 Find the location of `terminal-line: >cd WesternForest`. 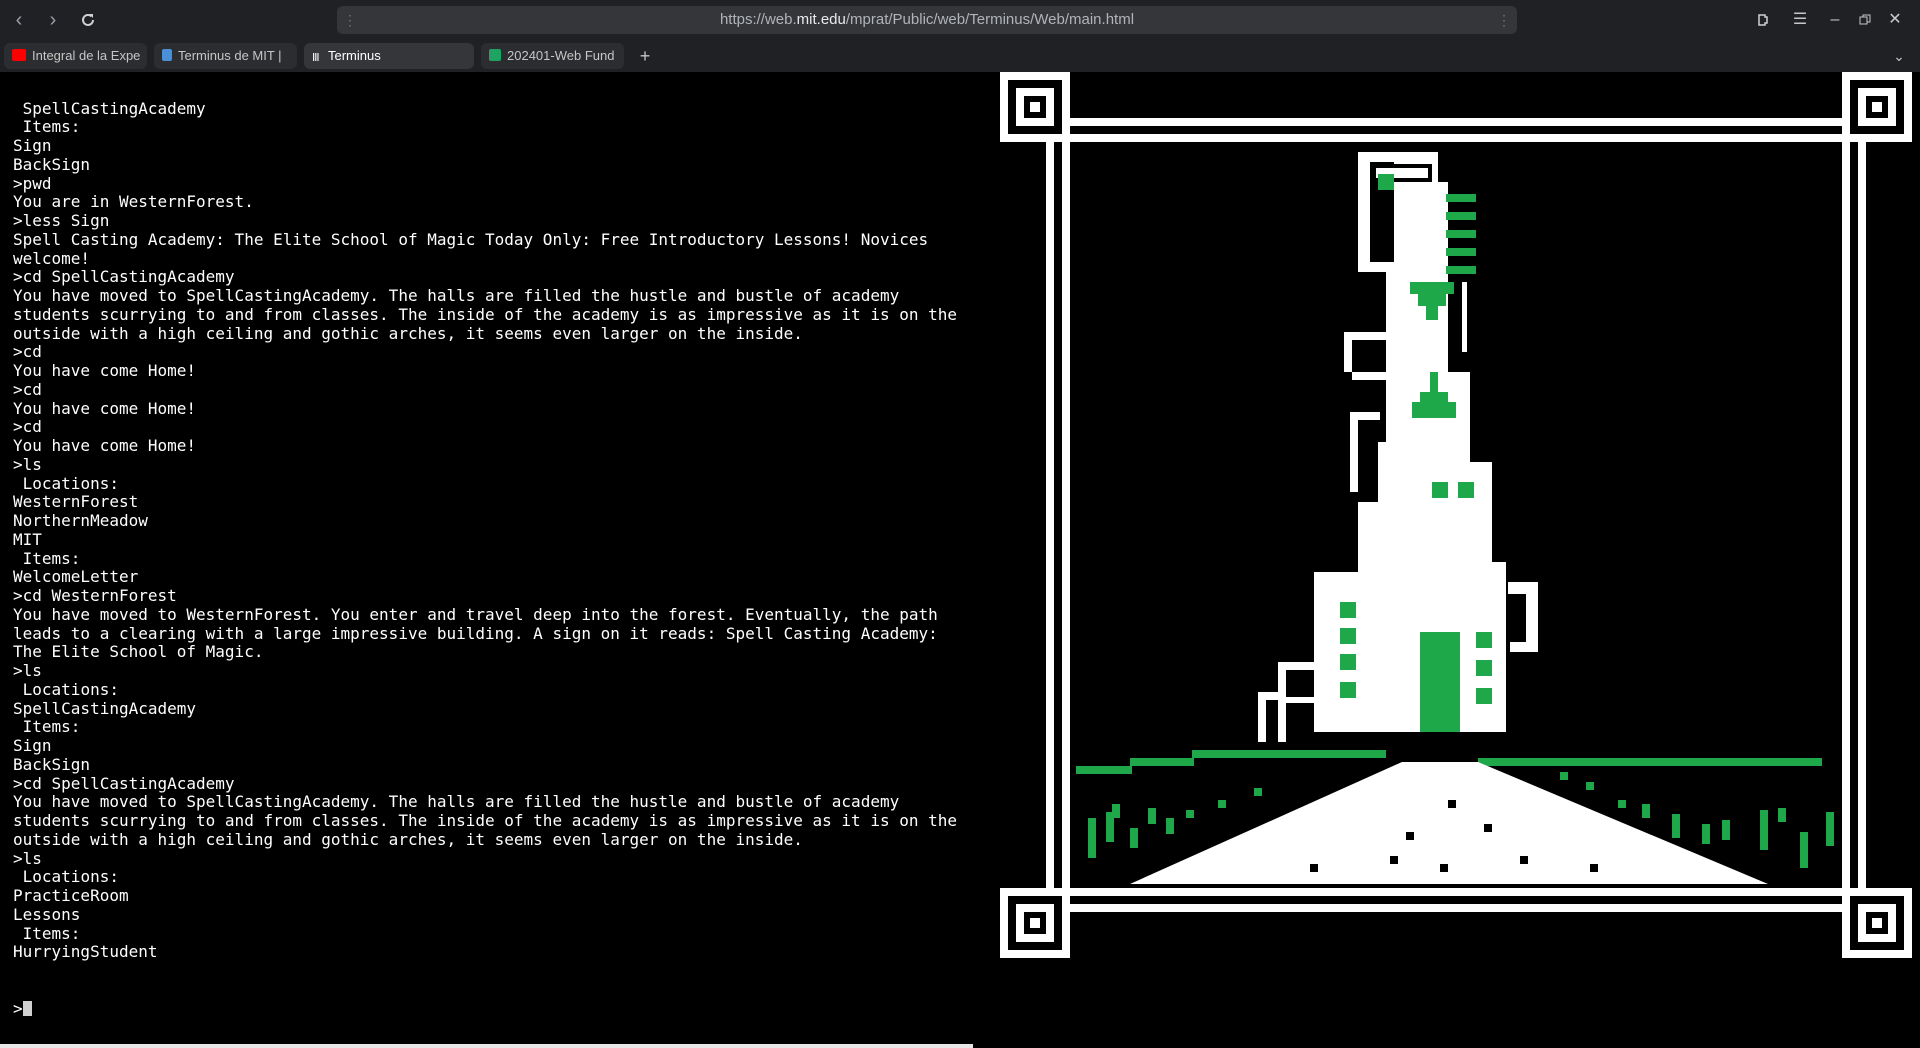

terminal-line: >cd WesternForest is located at coordinates (95, 595).